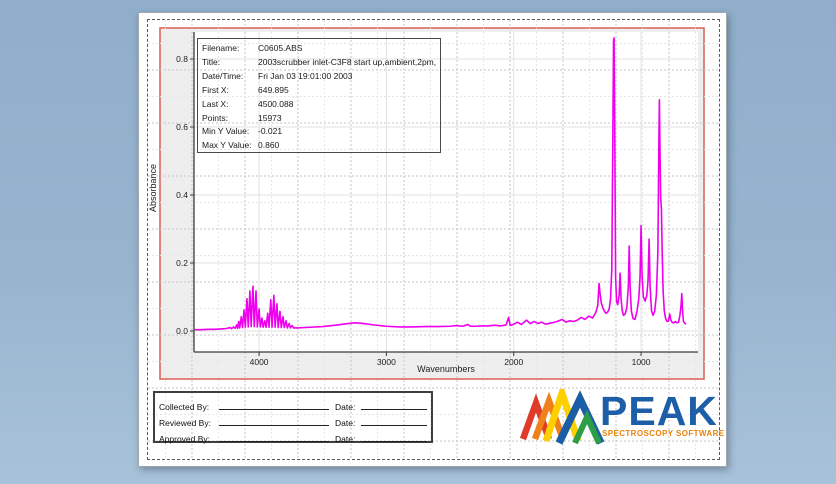  I want to click on signature-row-approved: Approved By: Date:, so click(293, 436).